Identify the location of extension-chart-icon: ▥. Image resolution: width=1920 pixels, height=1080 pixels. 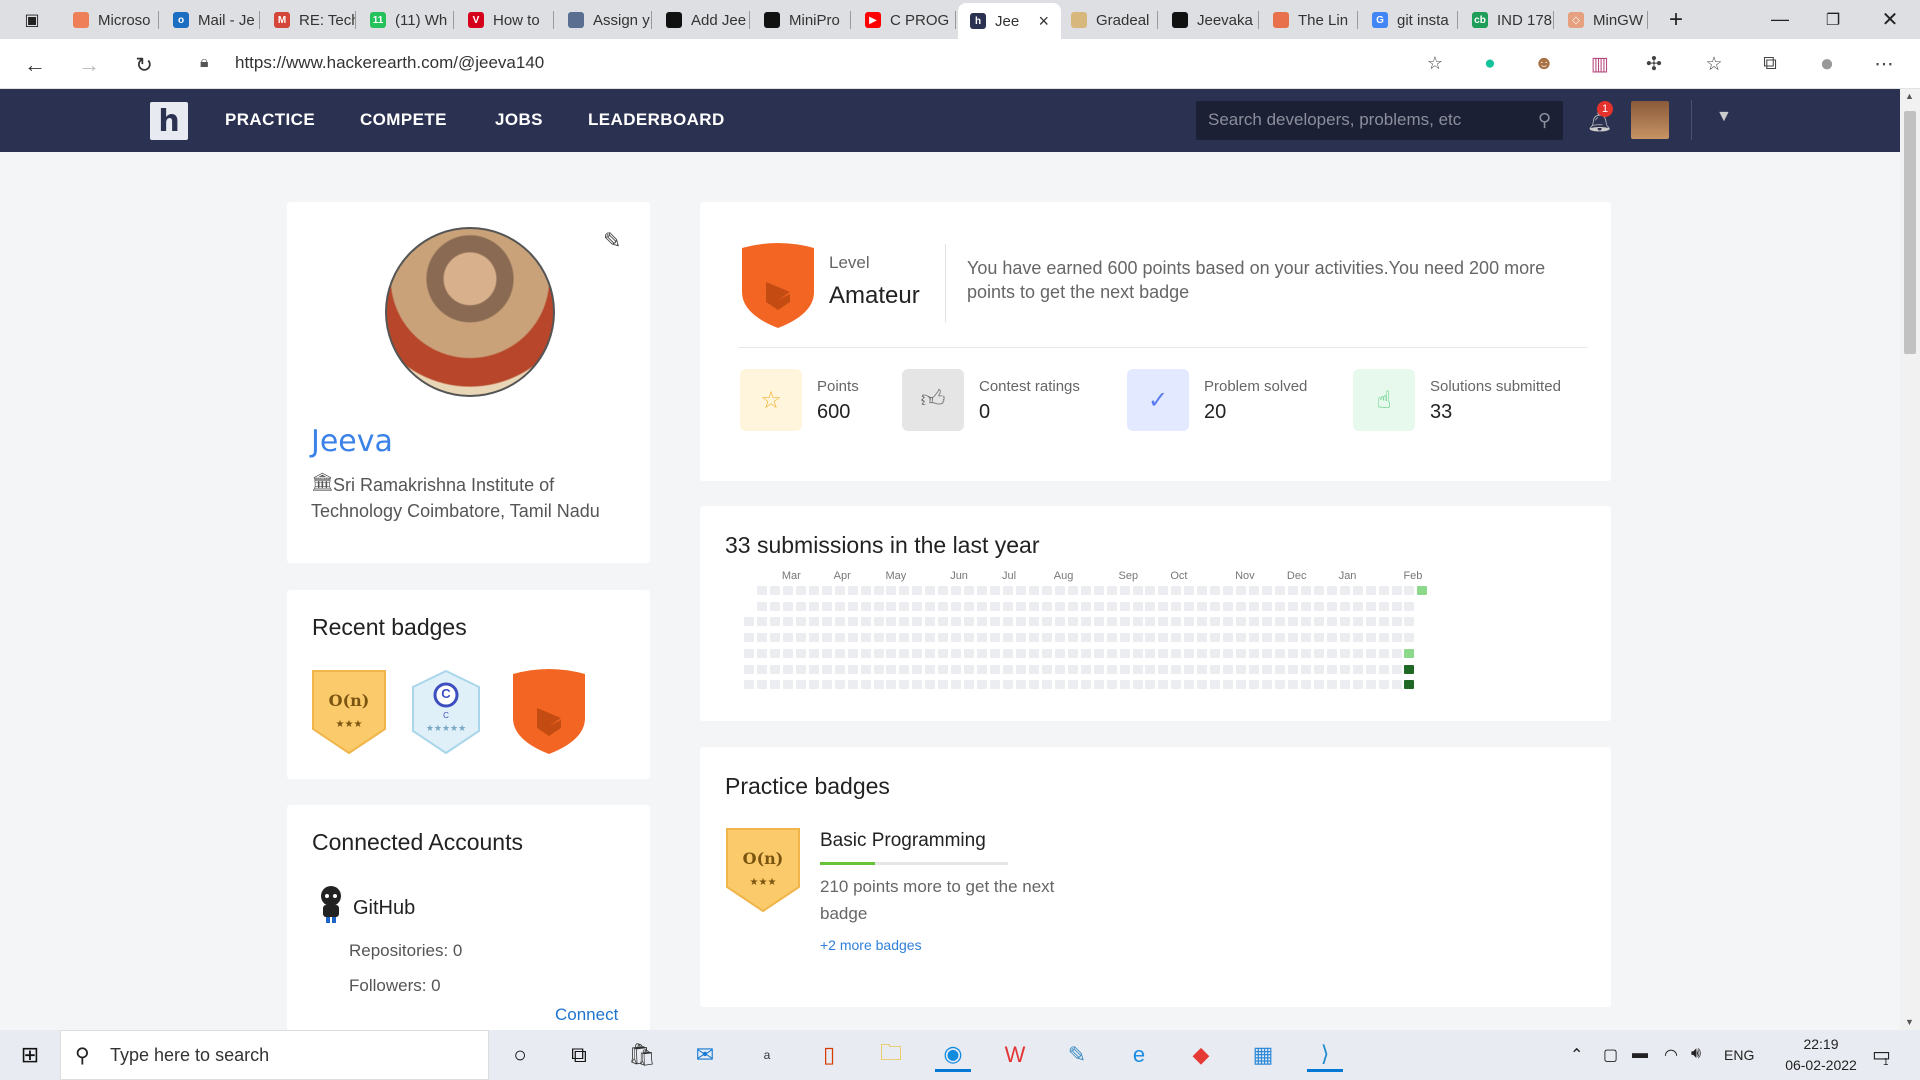
(1600, 64).